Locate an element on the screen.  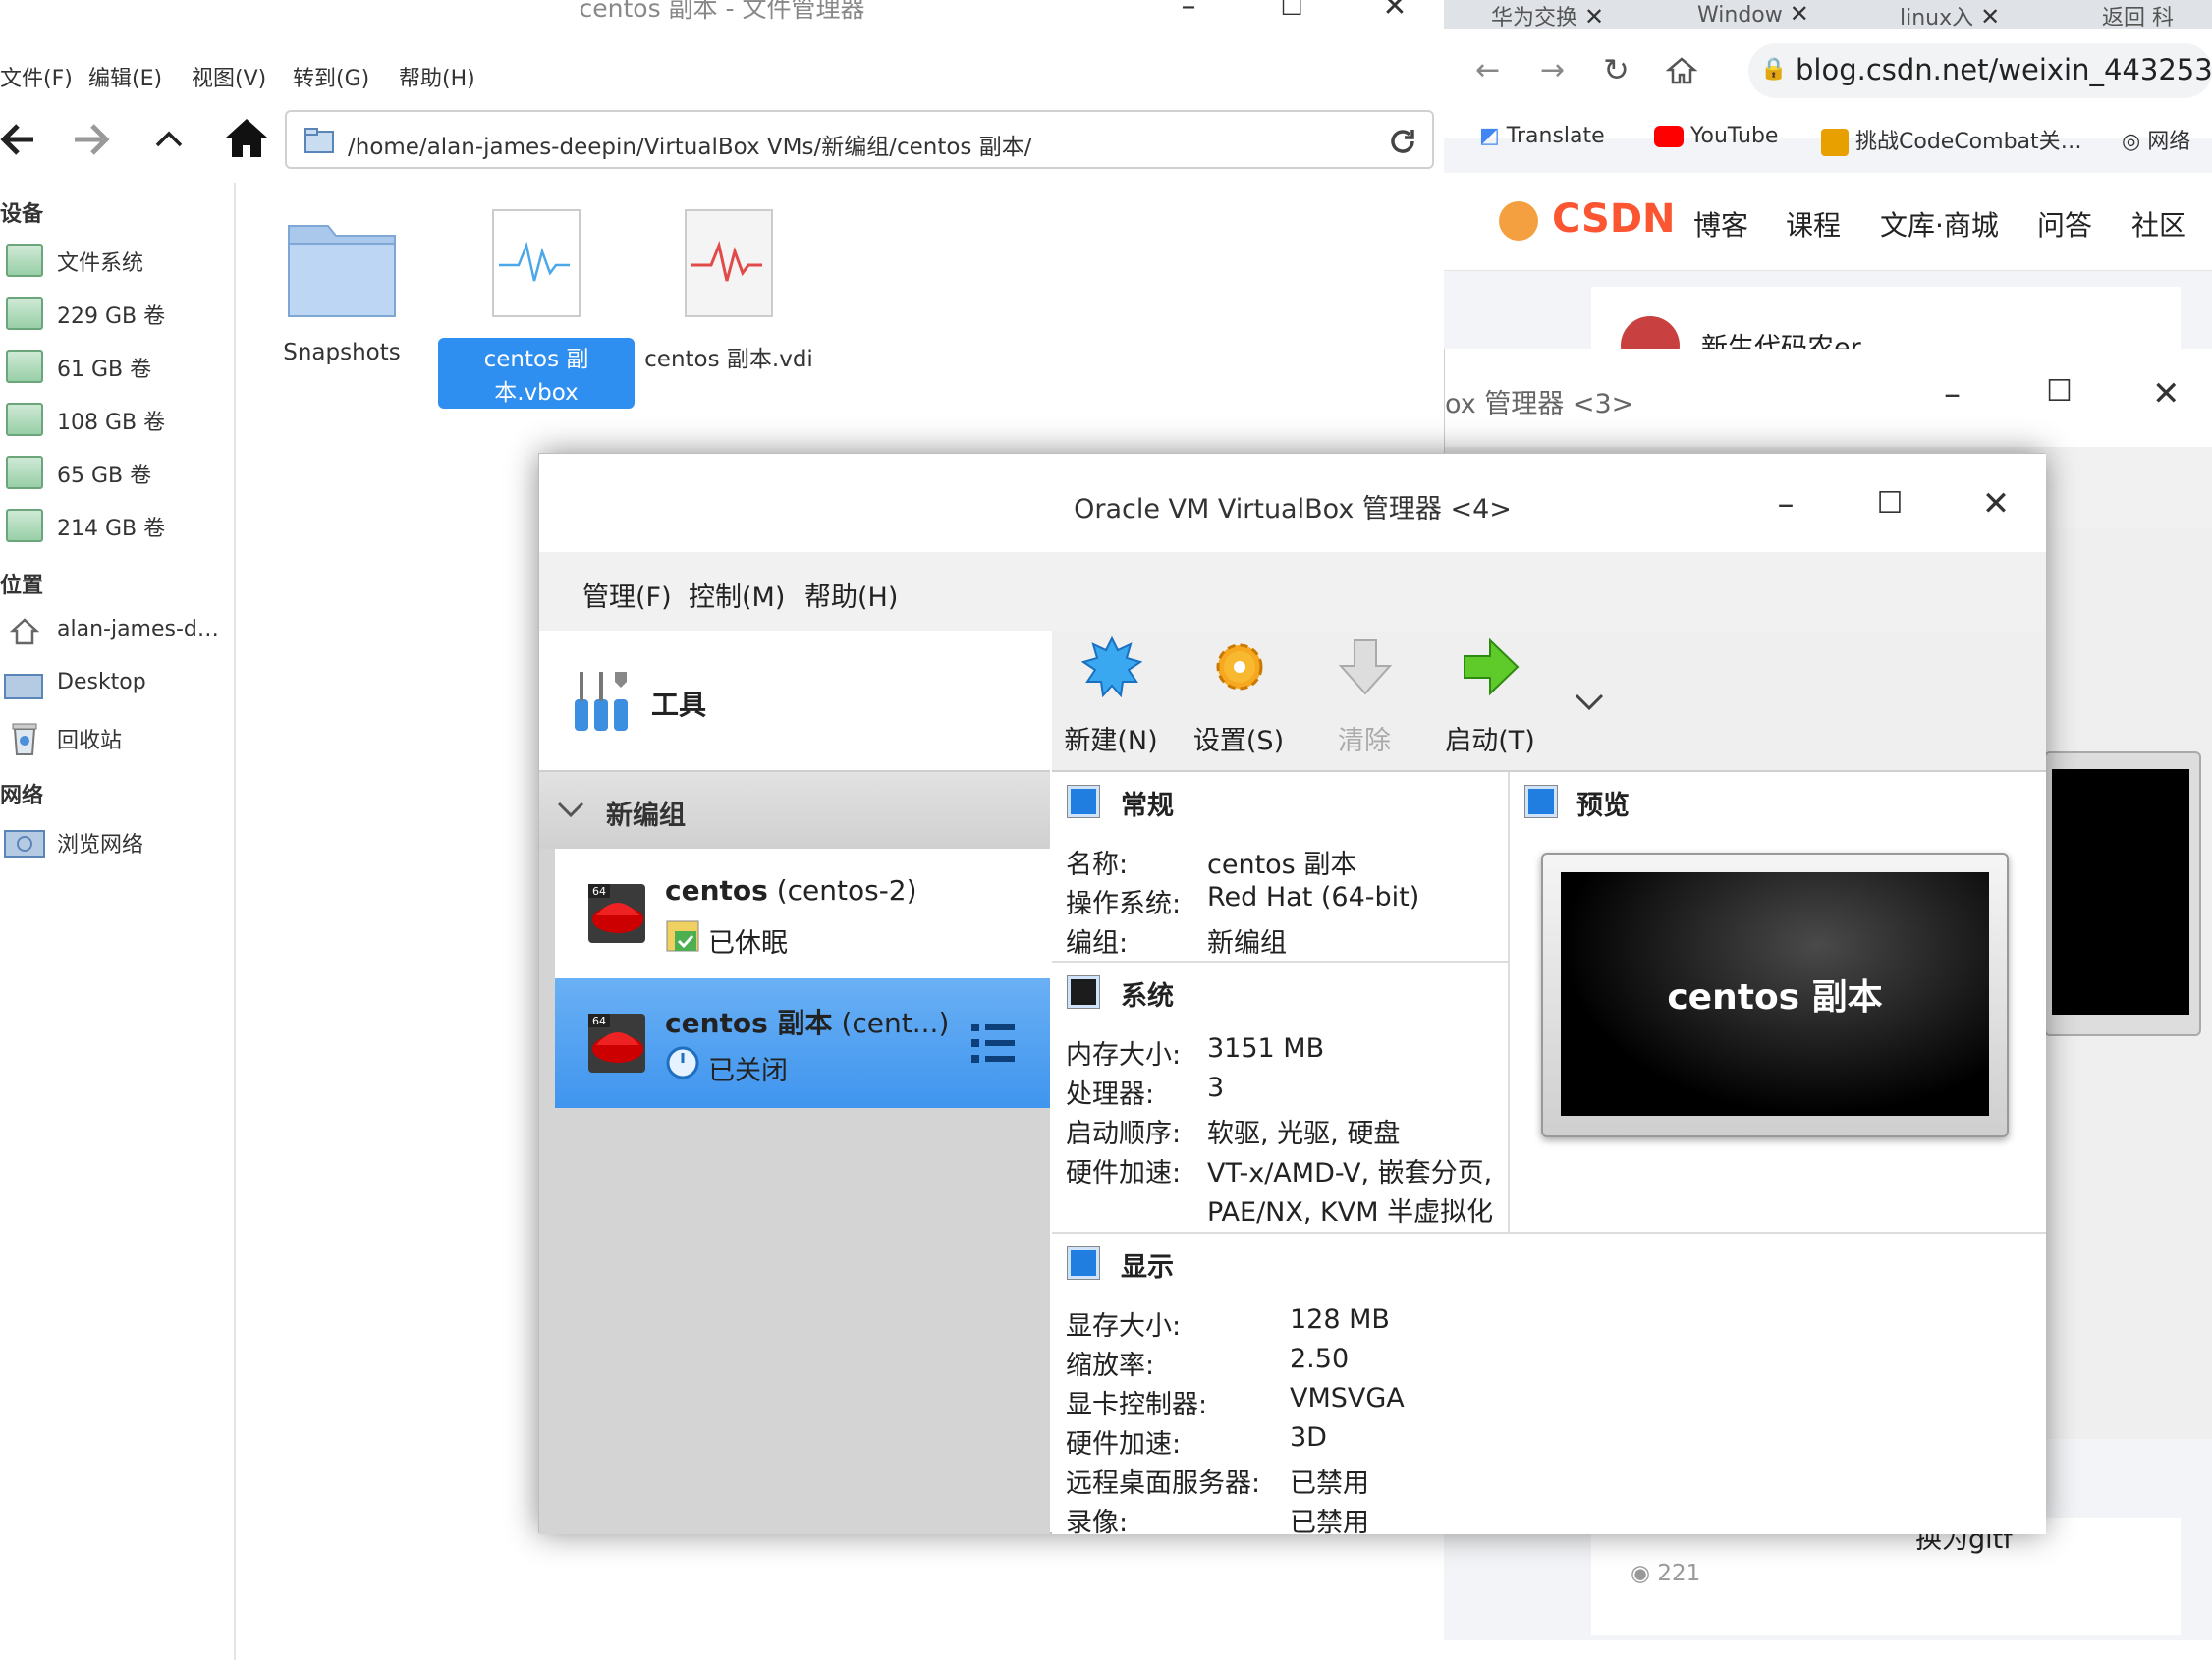
menu-manage: 管理(F) is located at coordinates (627, 595).